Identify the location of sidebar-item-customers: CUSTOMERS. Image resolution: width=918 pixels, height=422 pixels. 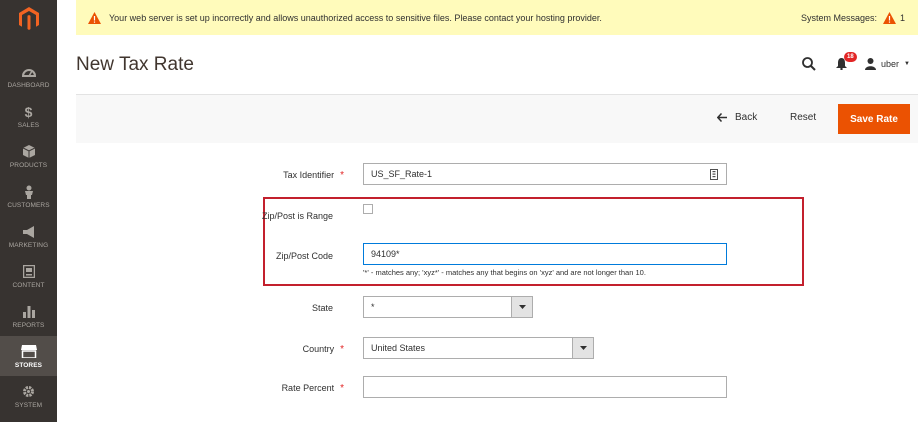
(28, 196).